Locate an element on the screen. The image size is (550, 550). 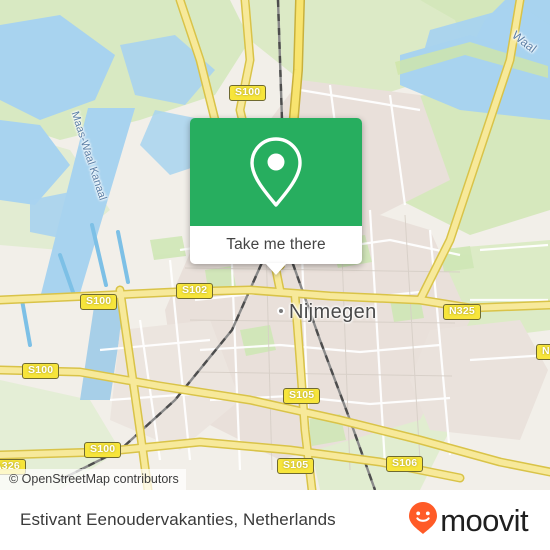
road-shield-s105-mid: S105 is located at coordinates (302, 396).